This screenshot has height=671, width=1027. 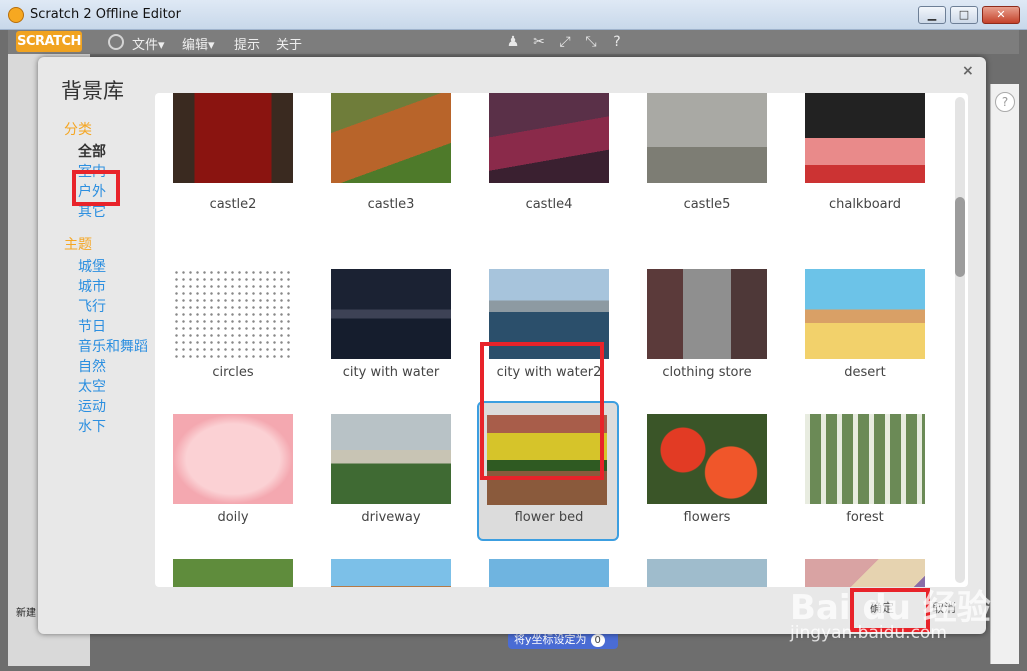 What do you see at coordinates (92, 426) in the screenshot?
I see `theme-underwater: 水下` at bounding box center [92, 426].